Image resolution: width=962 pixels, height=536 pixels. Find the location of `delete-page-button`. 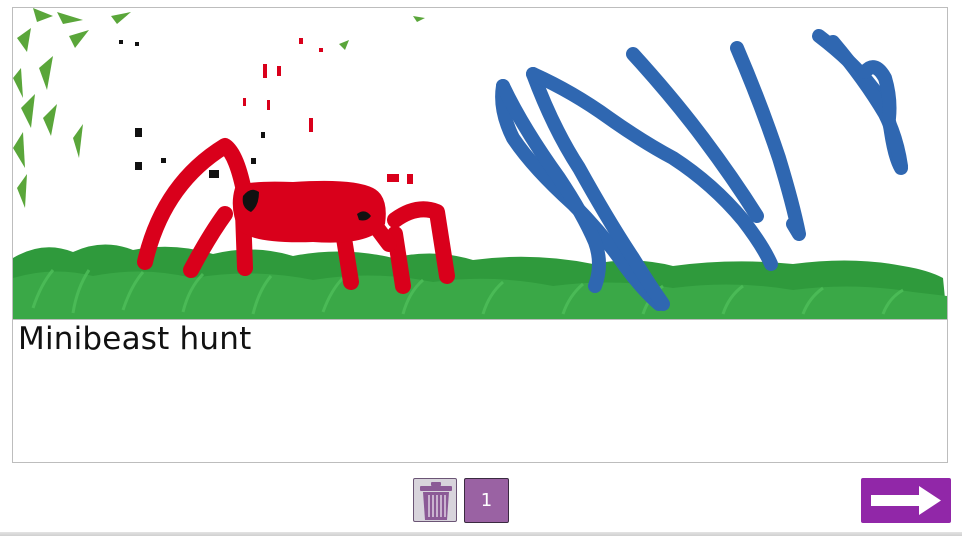

delete-page-button is located at coordinates (435, 500).